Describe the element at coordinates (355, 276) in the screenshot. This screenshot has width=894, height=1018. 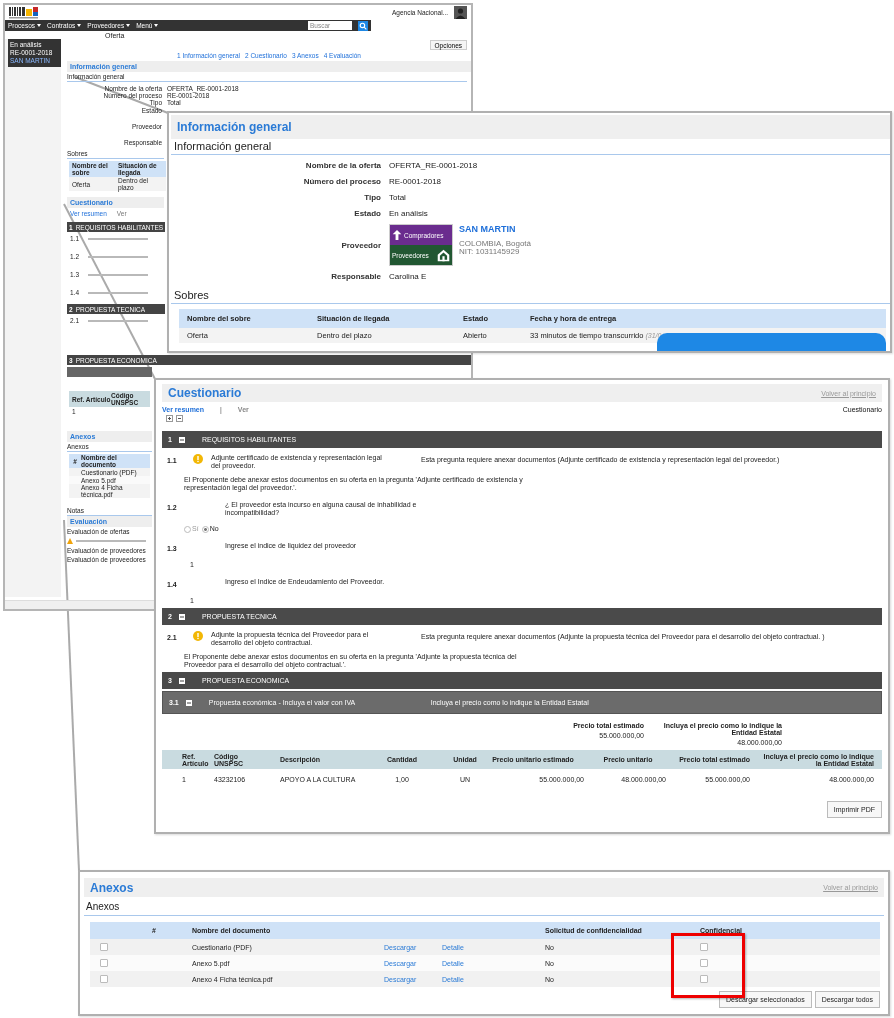
I see `field-label: Responsable` at that location.